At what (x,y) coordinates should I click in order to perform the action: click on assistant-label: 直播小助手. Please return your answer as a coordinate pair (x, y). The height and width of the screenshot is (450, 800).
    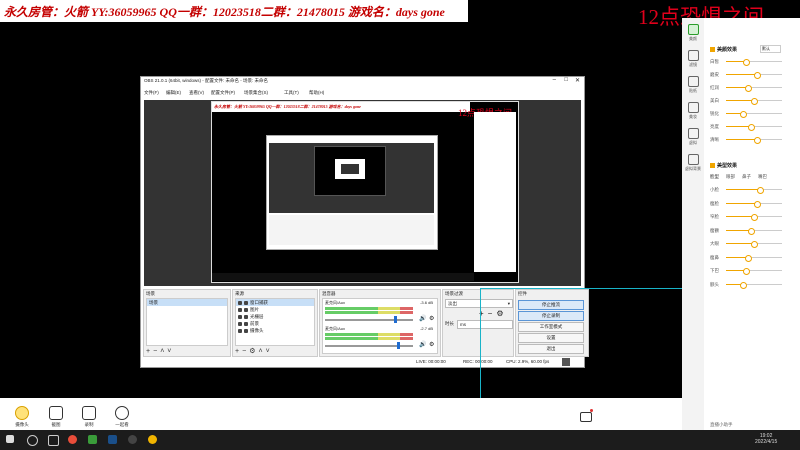
    Looking at the image, I should click on (721, 425).